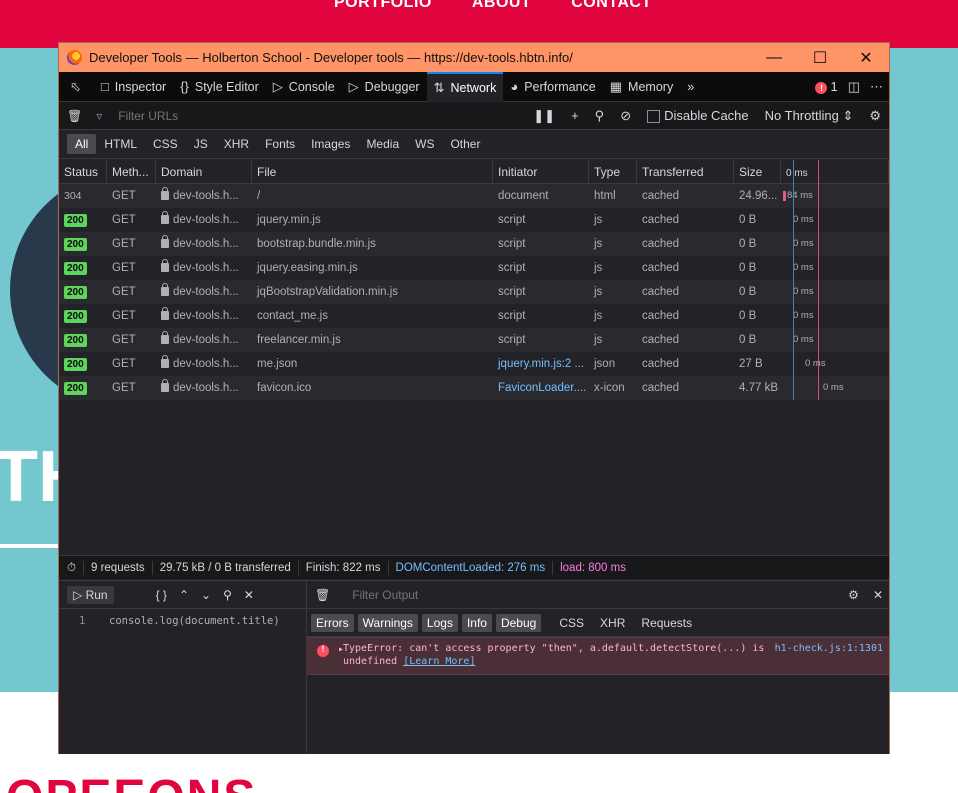 The width and height of the screenshot is (958, 793). I want to click on type-xhr: XHR, so click(236, 144).